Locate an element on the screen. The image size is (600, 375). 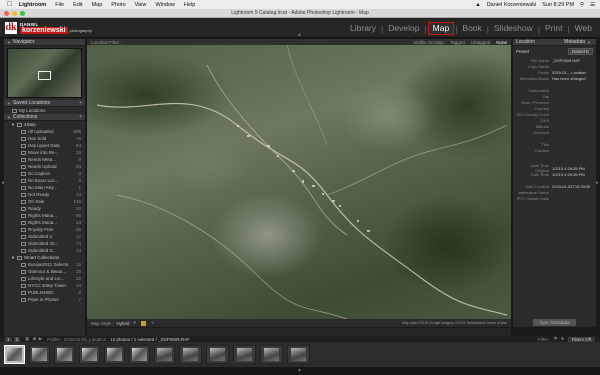
top-panel-toggle-icon: ▲ is located at coordinates (299, 35).